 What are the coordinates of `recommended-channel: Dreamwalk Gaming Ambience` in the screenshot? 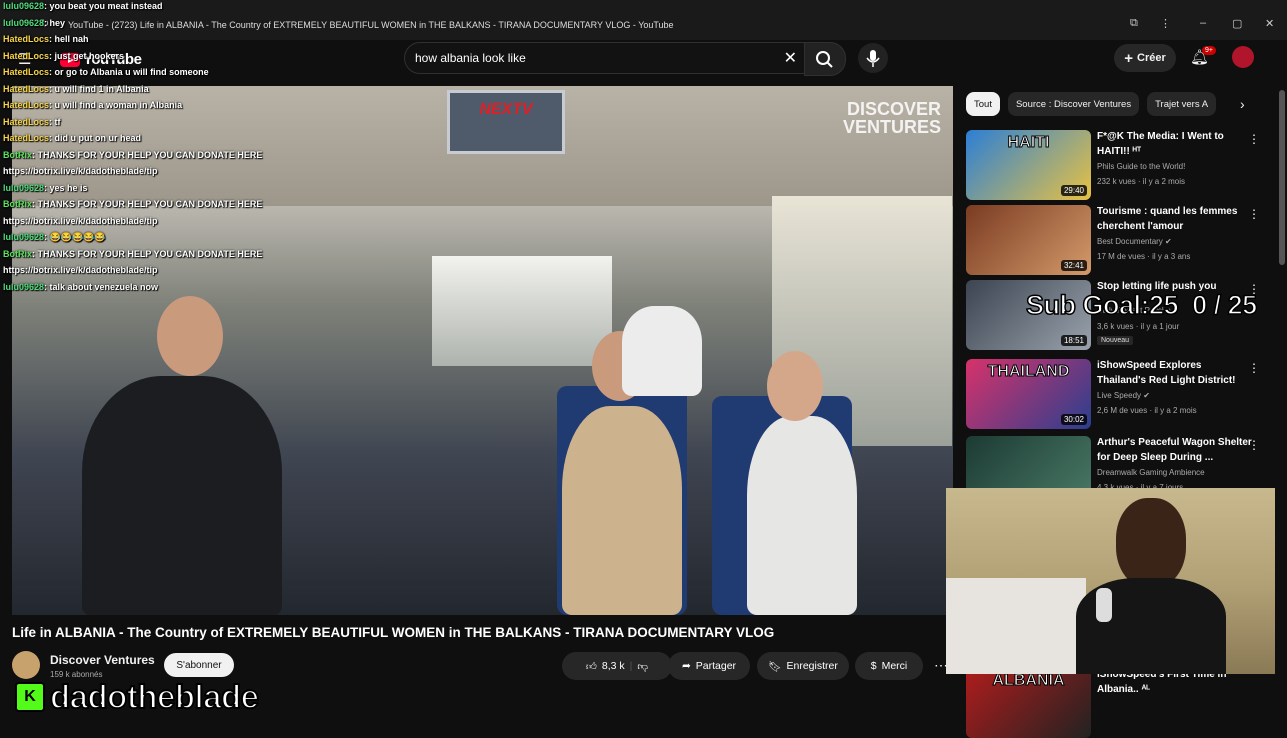 It's located at (1151, 472).